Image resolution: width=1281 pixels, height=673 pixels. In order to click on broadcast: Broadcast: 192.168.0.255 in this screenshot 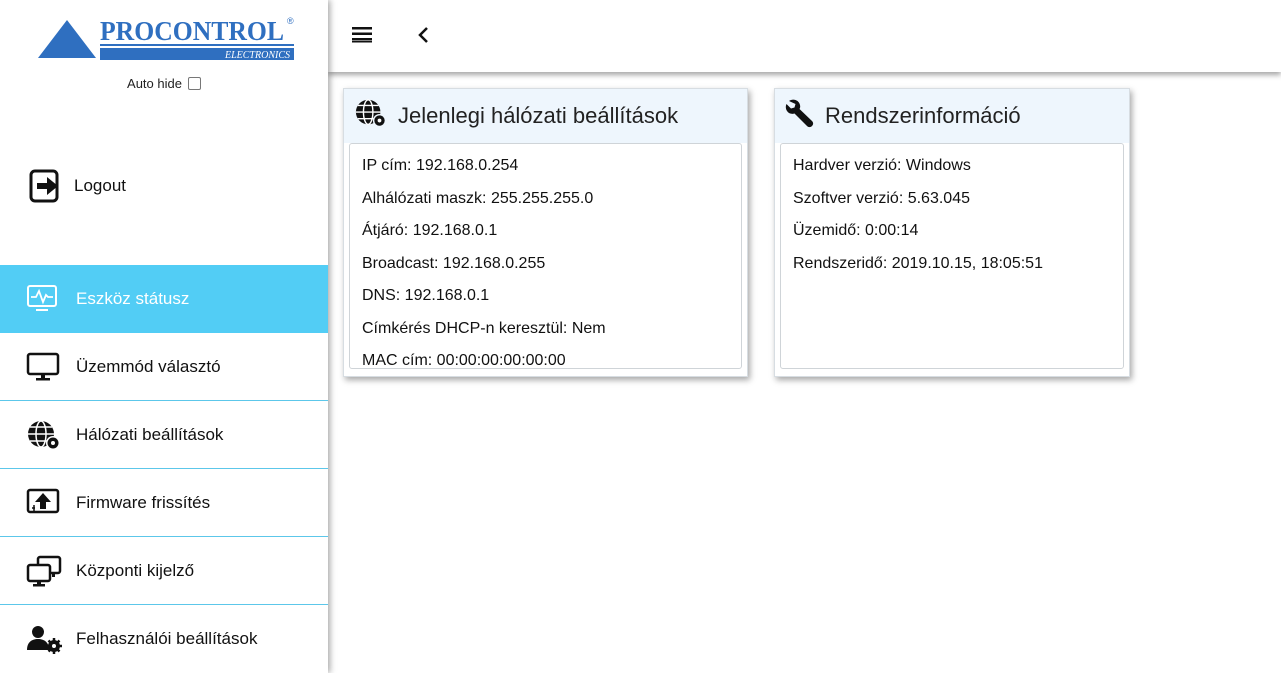, I will do `click(454, 263)`.